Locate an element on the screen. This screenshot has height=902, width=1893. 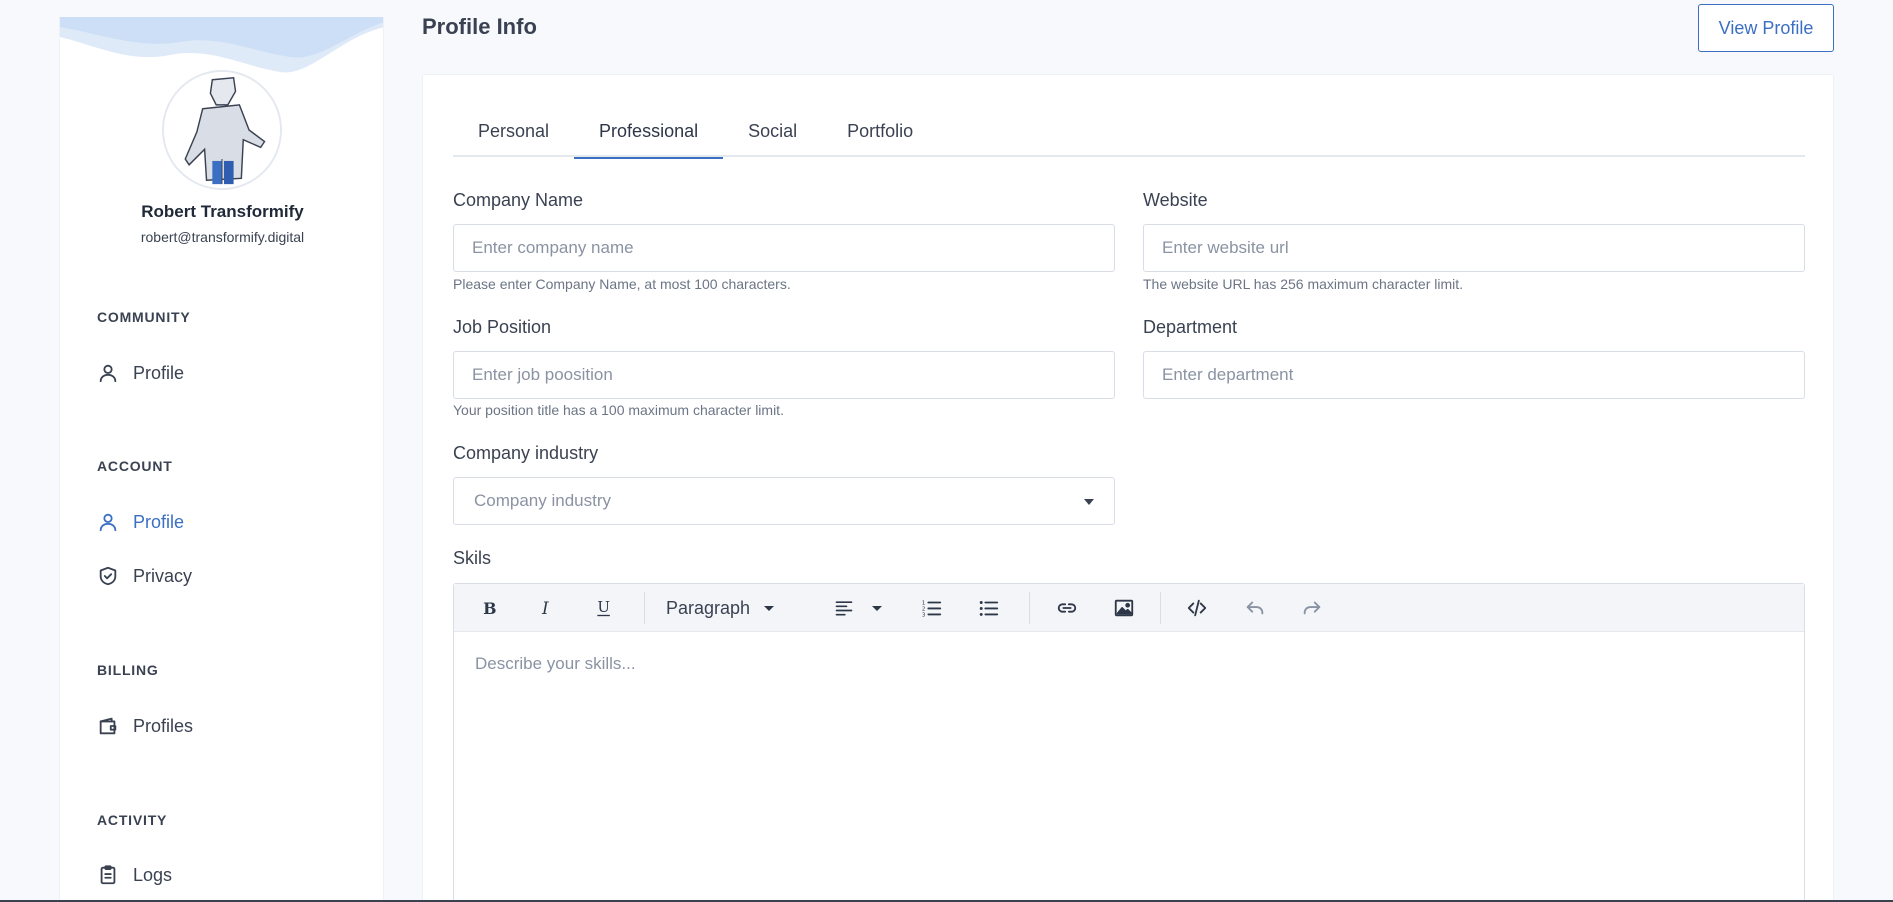
svg-text: B is located at coordinates (489, 608).